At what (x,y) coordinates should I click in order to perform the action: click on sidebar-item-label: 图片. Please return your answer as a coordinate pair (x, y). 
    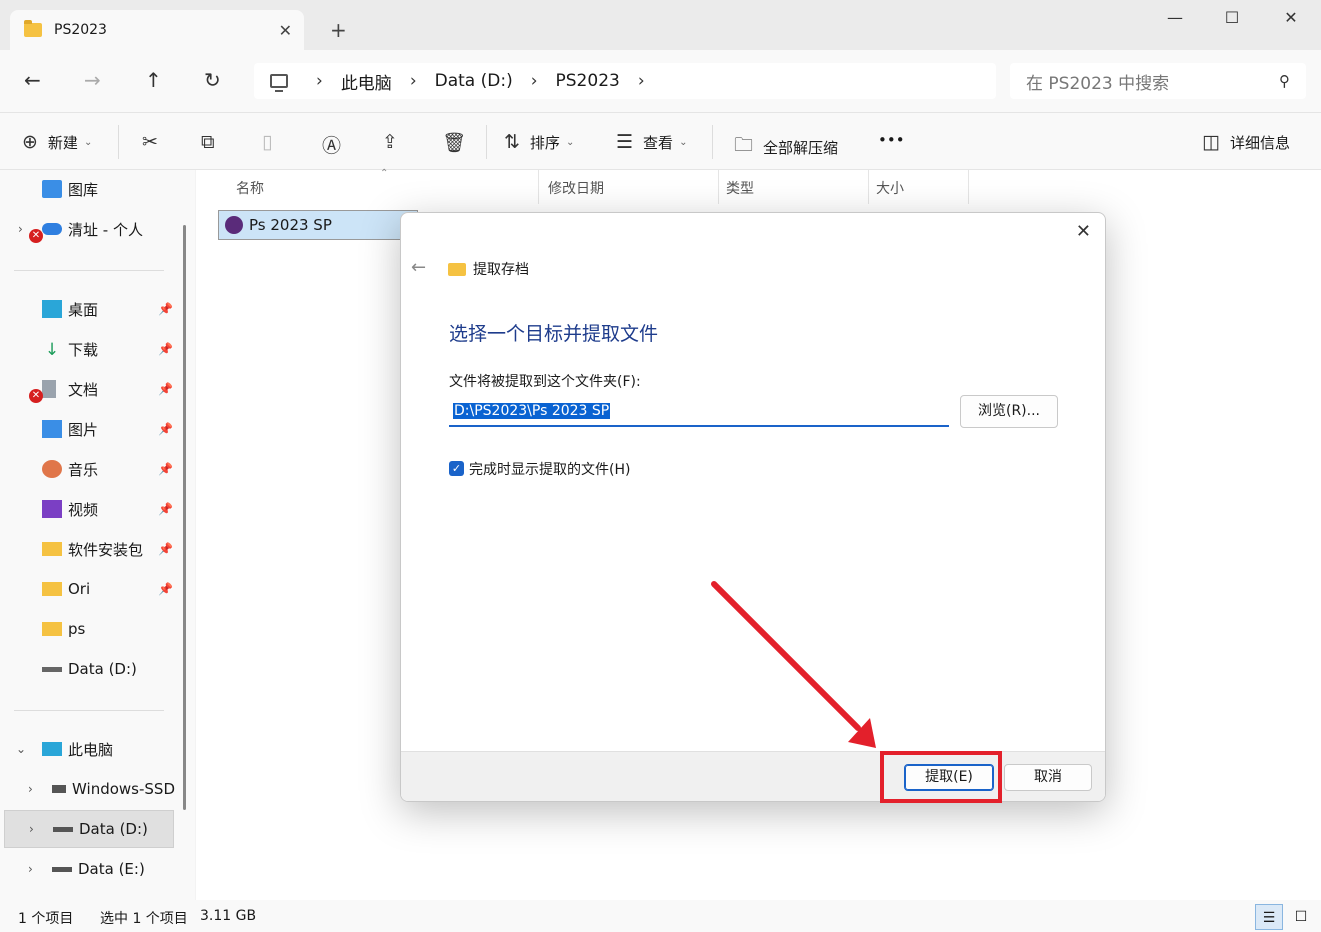
    Looking at the image, I should click on (83, 429).